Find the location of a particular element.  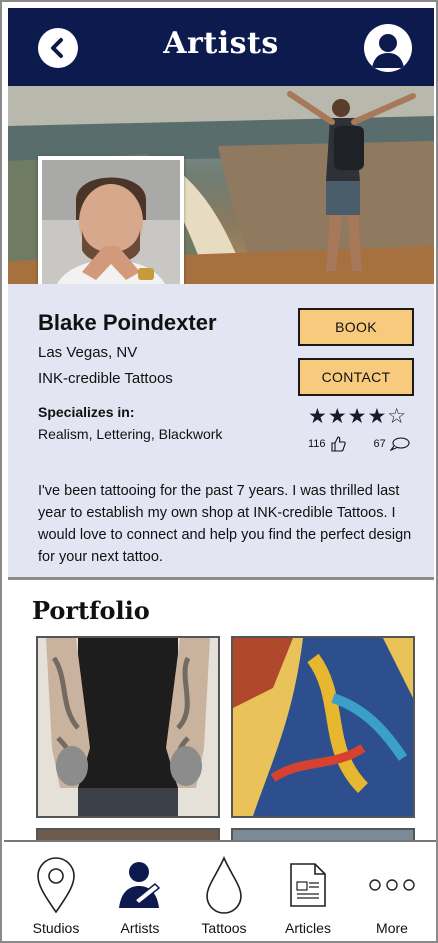

user-icon is located at coordinates (388, 51).